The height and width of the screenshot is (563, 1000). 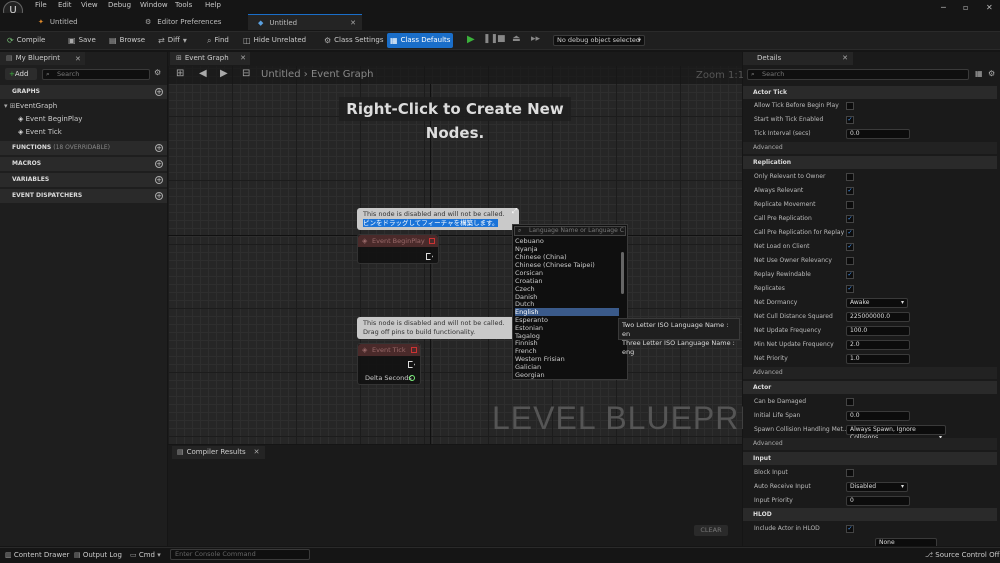 What do you see at coordinates (218, 40) in the screenshot?
I see `find-button: ⌕ Find` at bounding box center [218, 40].